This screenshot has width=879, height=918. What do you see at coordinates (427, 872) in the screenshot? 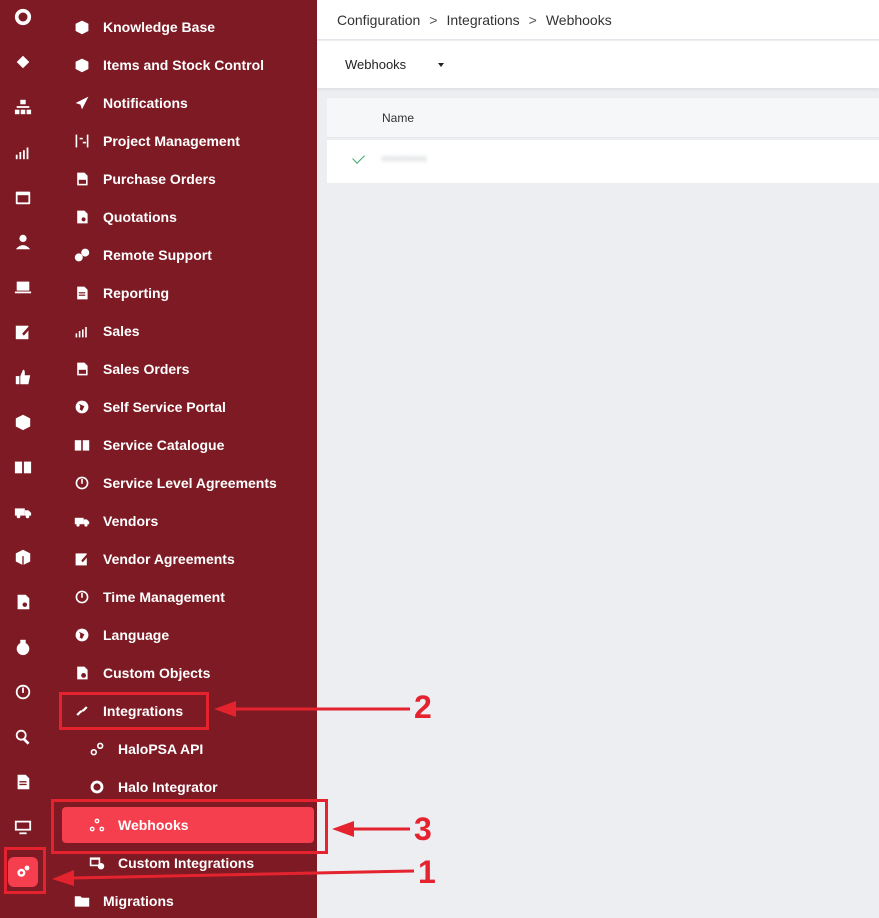
I see `annotation-number-1: 1` at bounding box center [427, 872].